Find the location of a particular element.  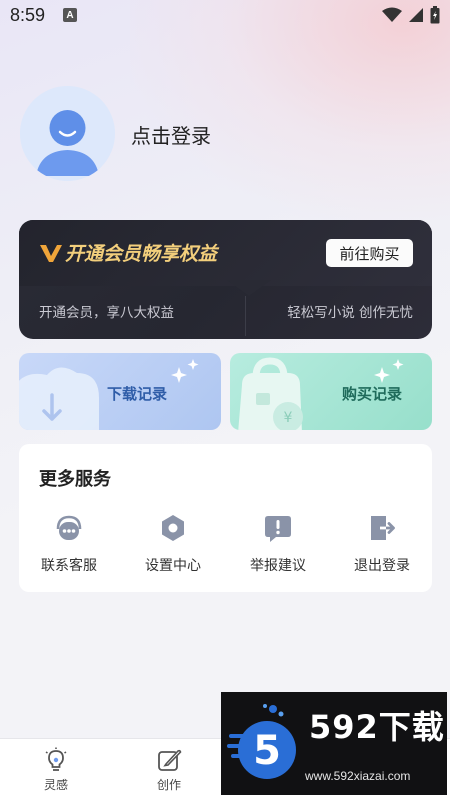

report-suggestion-button: 举报建议 is located at coordinates (278, 546).